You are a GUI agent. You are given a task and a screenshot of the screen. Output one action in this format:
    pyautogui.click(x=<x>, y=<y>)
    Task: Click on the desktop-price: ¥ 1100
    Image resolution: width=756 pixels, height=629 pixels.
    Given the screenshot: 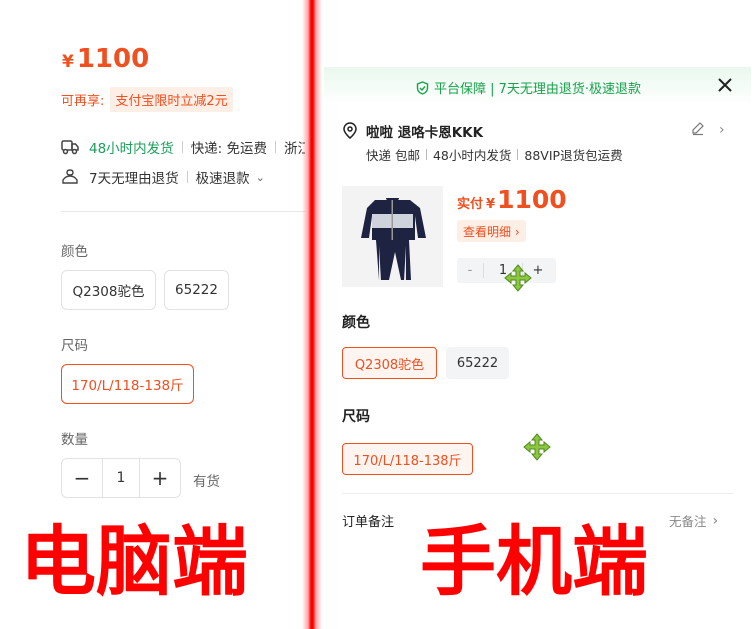 What is the action you would take?
    pyautogui.click(x=105, y=59)
    